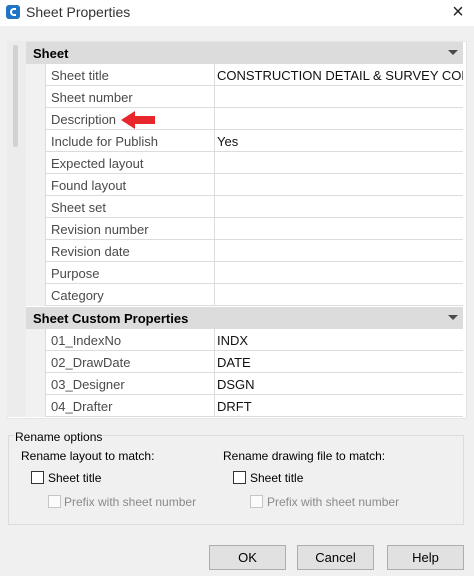  What do you see at coordinates (425, 557) in the screenshot?
I see `help-button: Help` at bounding box center [425, 557].